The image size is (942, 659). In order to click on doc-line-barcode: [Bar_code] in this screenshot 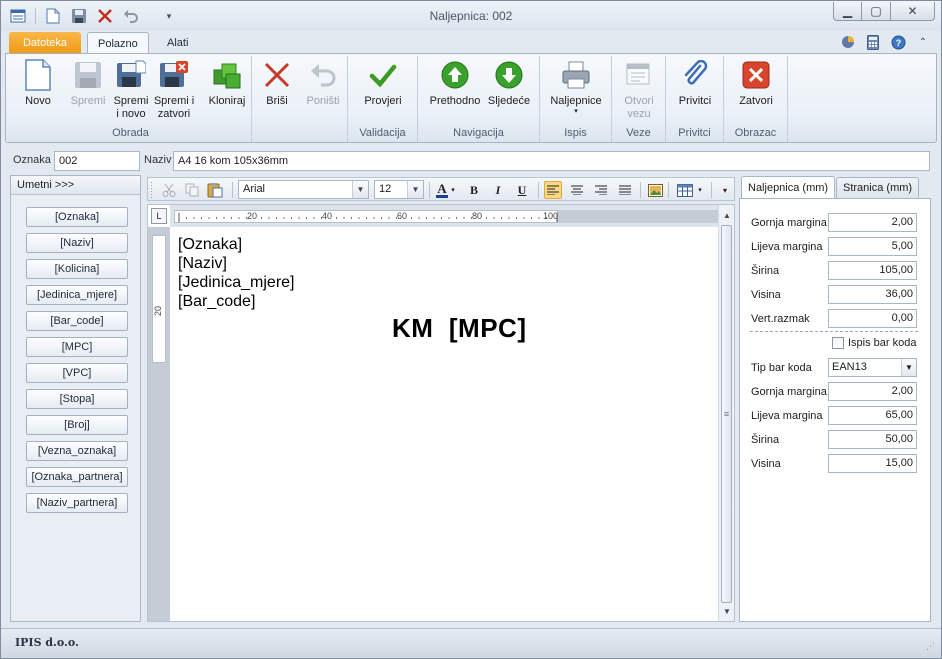, I will do `click(216, 301)`.